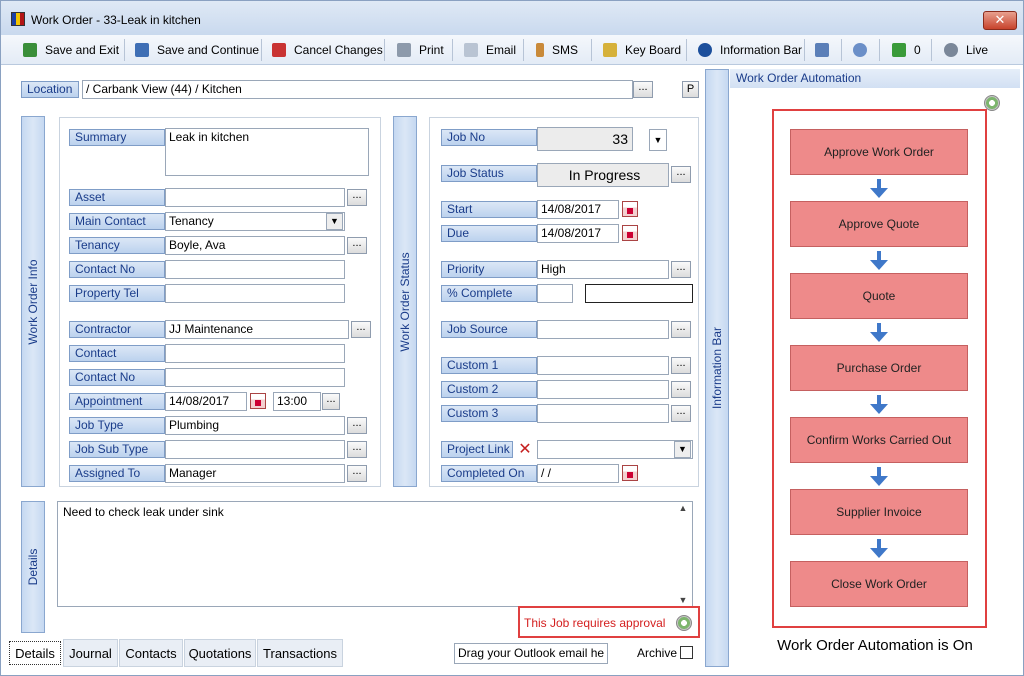 The width and height of the screenshot is (1024, 676). I want to click on step-approve-work-order: Approve Work Order, so click(879, 152).